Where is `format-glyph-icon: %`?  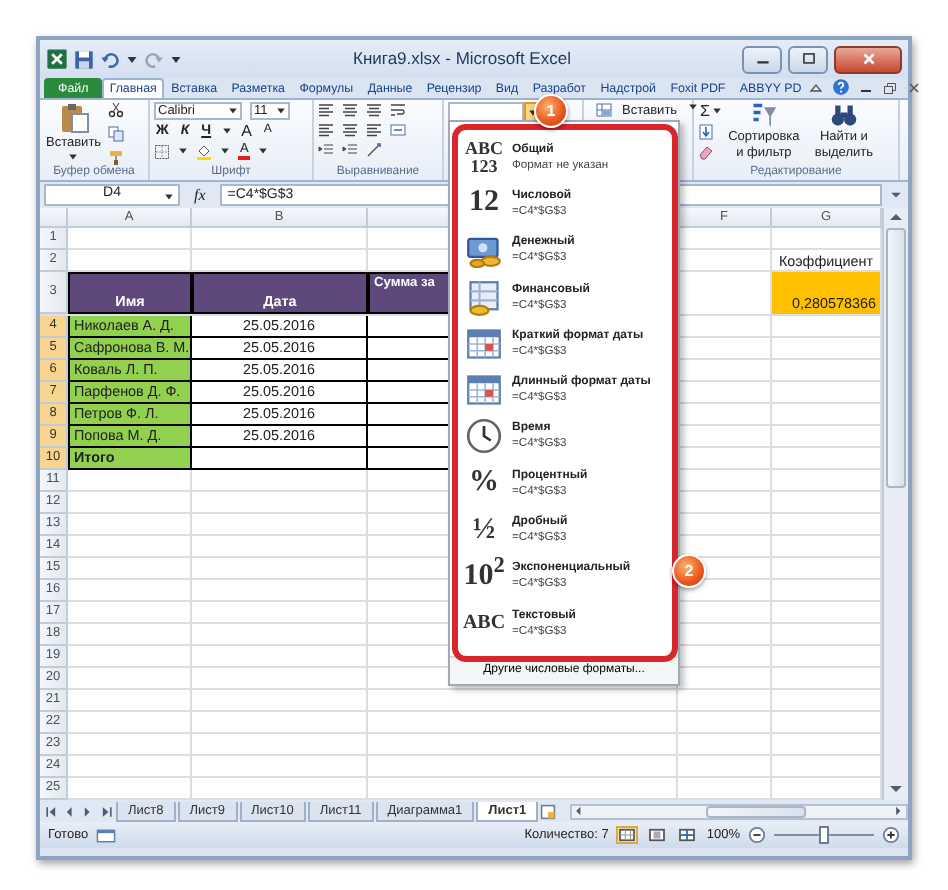 format-glyph-icon: % is located at coordinates (484, 483).